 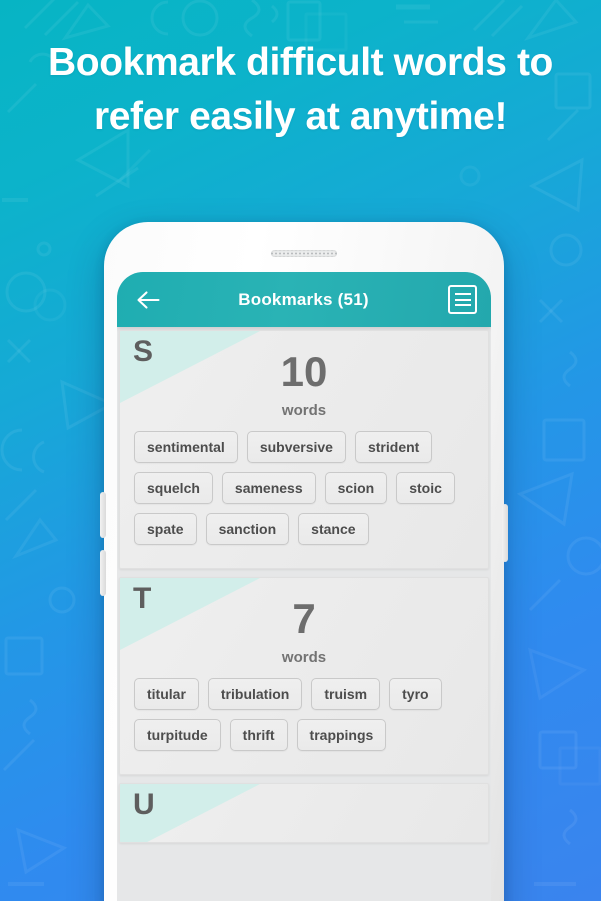 I want to click on word-chip: sameness, so click(x=268, y=488).